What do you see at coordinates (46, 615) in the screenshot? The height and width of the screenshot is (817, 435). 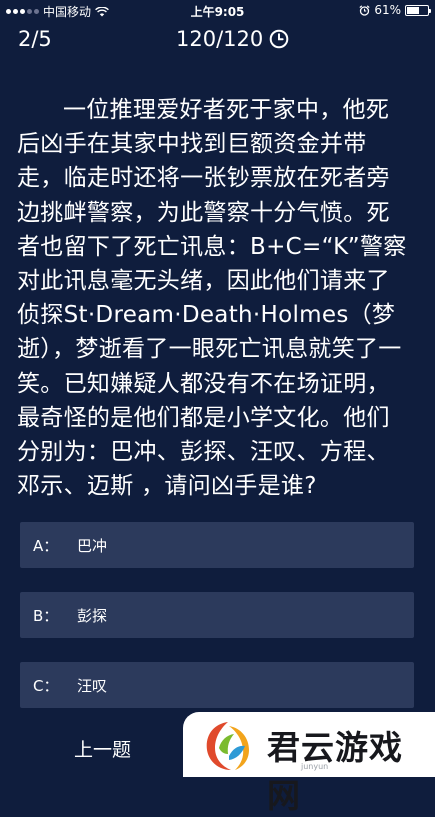 I see `option-letter: B：` at bounding box center [46, 615].